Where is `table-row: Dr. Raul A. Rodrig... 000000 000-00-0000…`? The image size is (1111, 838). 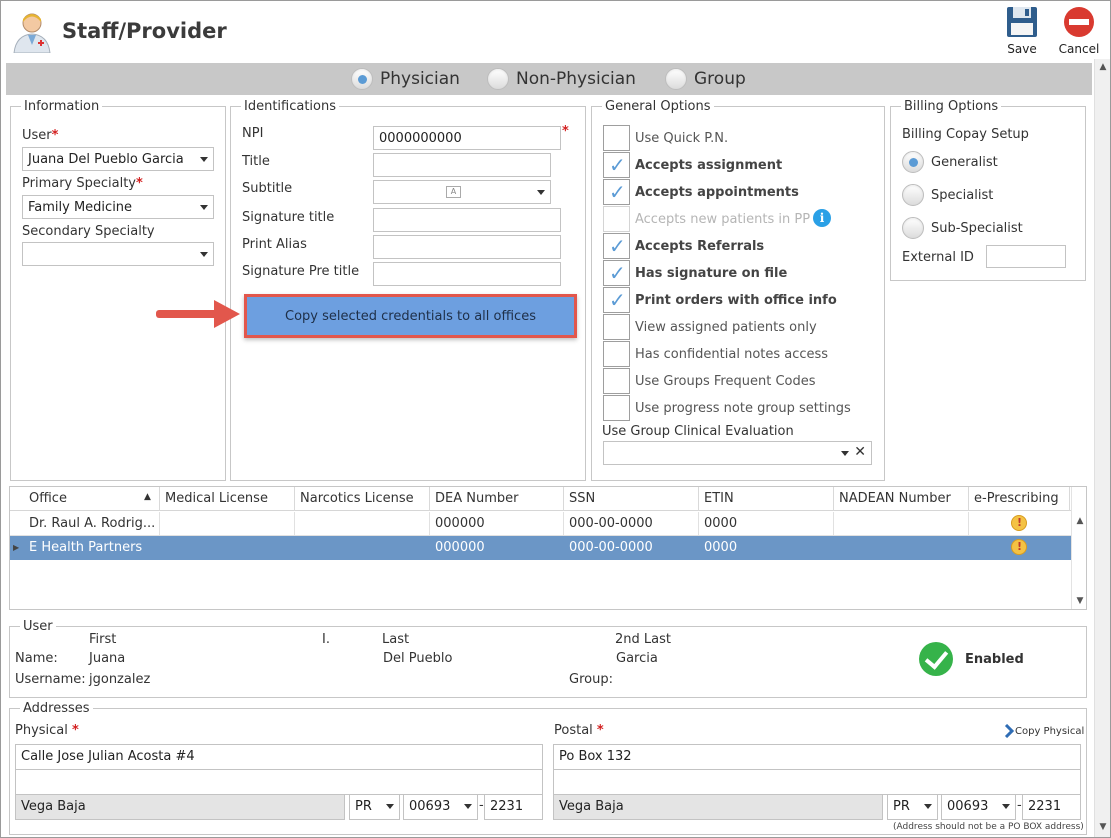
table-row: Dr. Raul A. Rodrig... 000000 000-00-0000… is located at coordinates (541, 524).